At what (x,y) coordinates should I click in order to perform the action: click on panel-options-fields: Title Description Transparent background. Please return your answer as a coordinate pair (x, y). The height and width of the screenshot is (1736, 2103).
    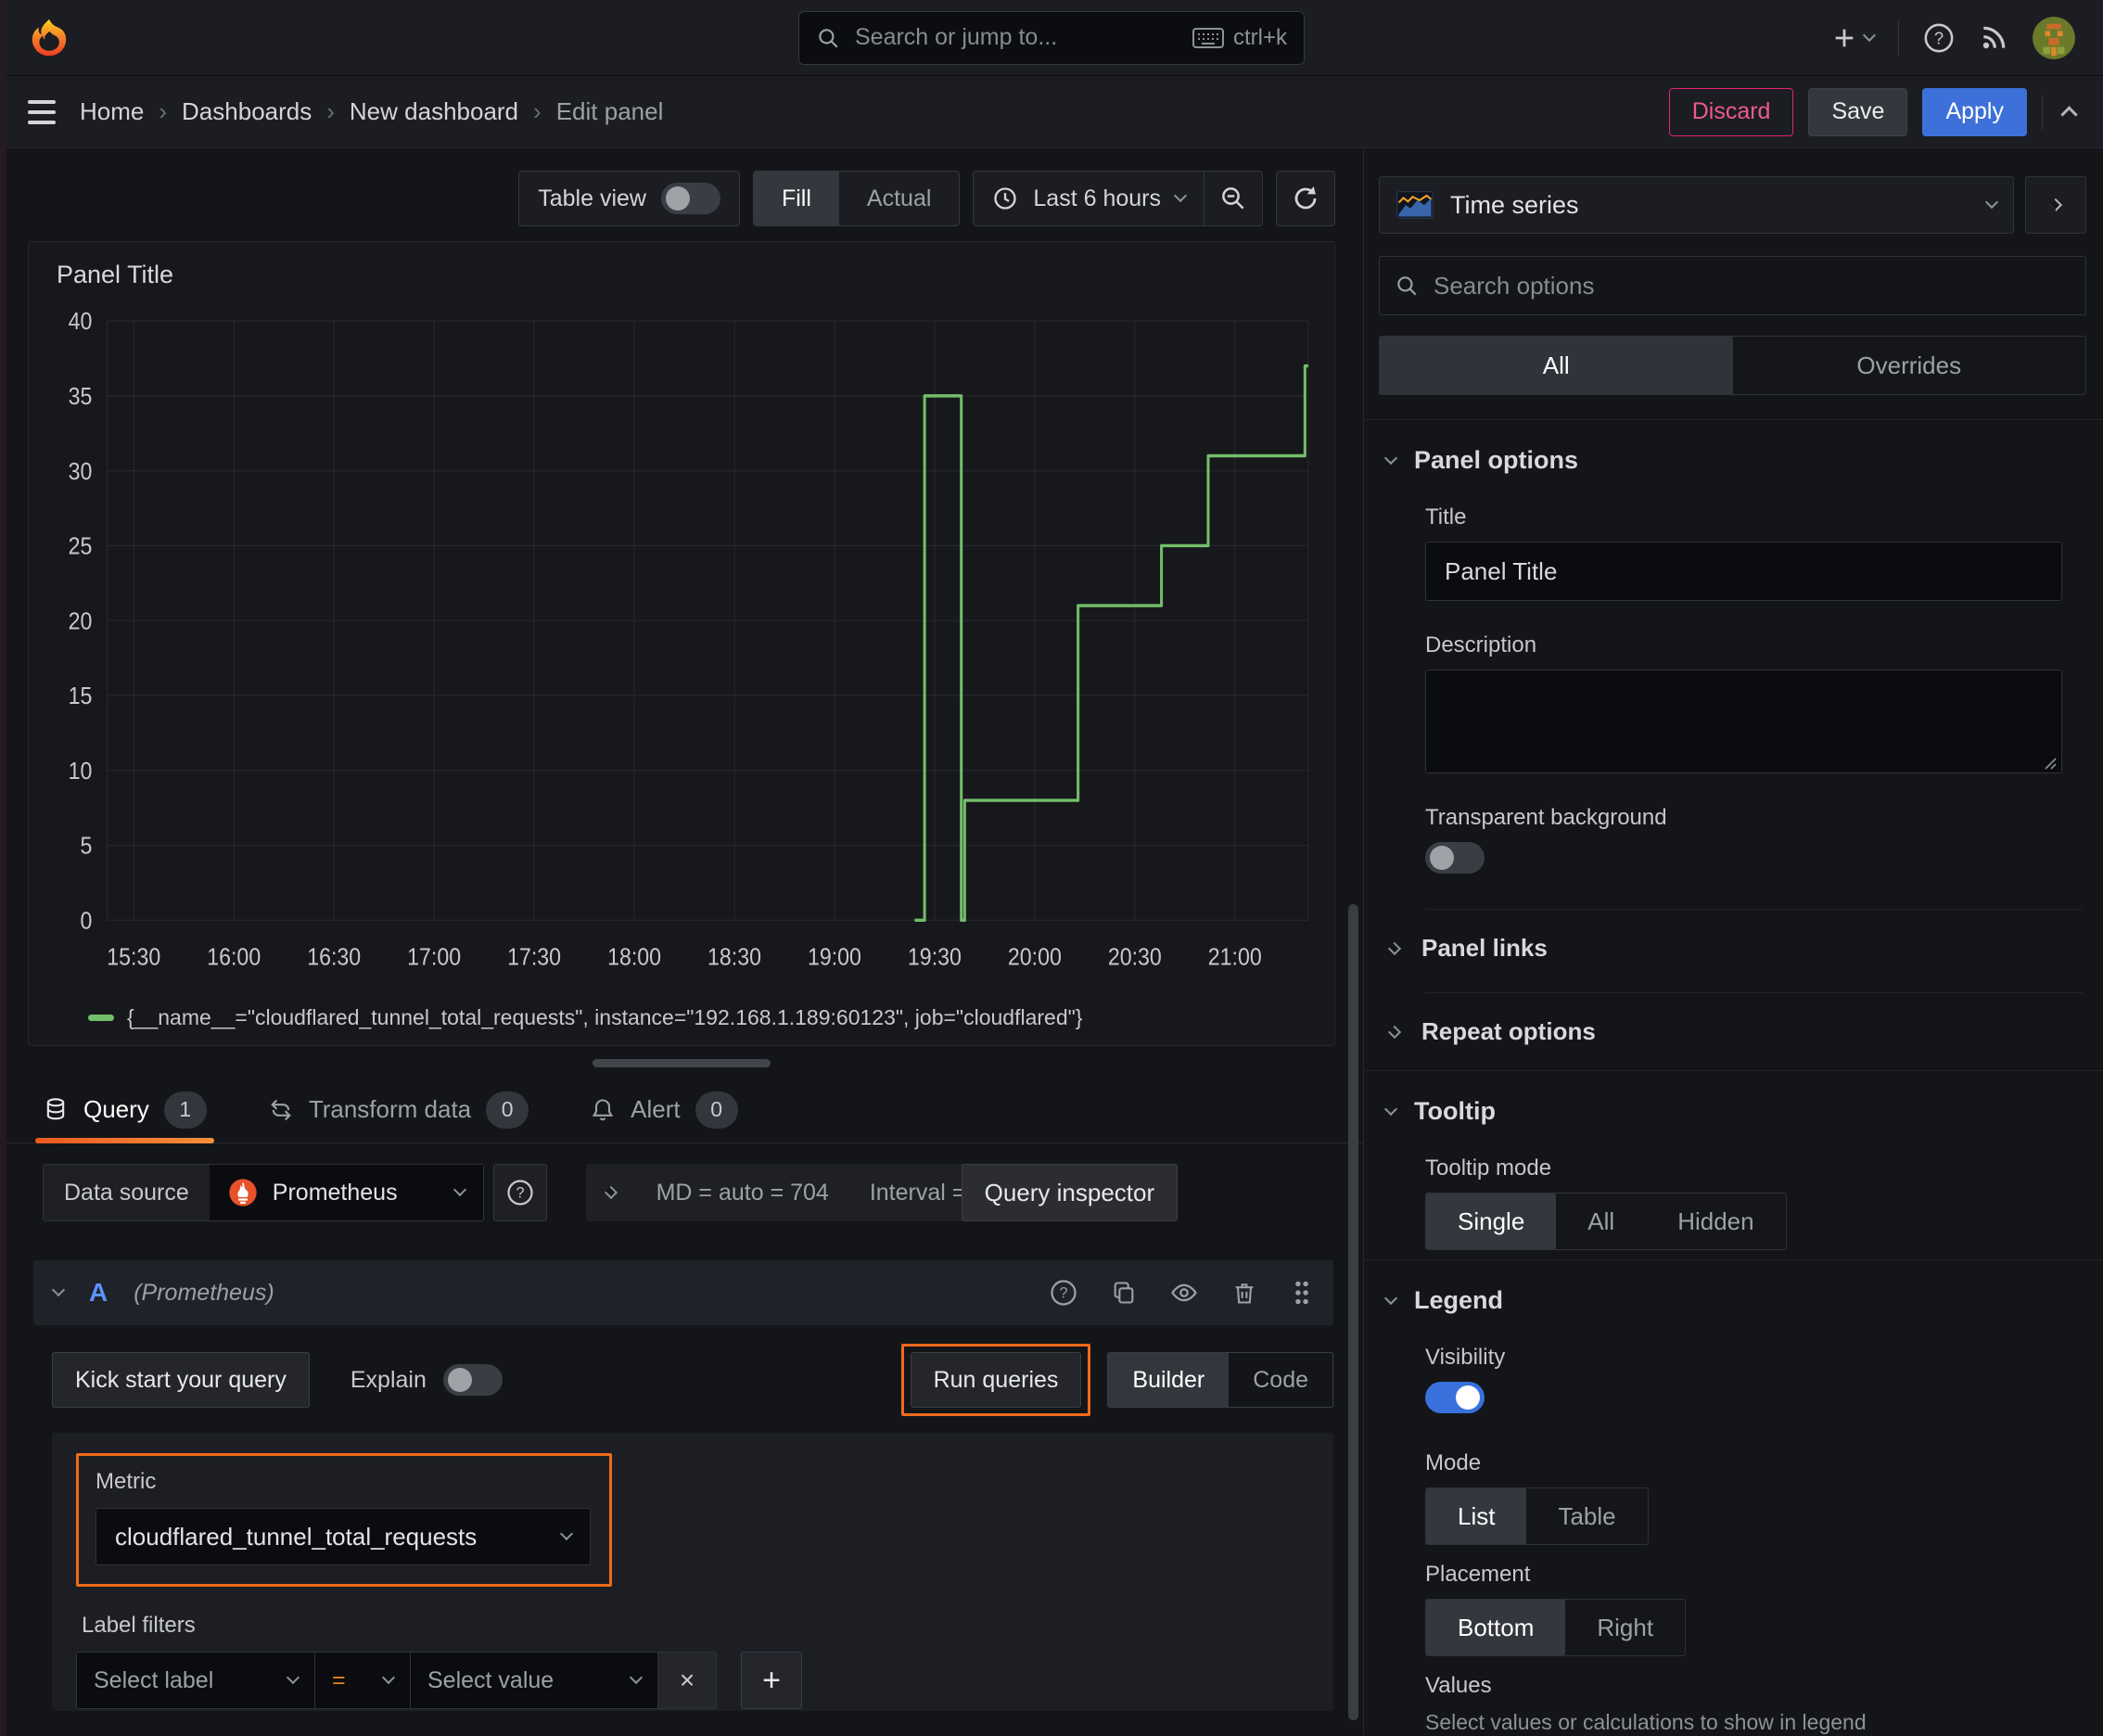
    Looking at the image, I should click on (1733, 703).